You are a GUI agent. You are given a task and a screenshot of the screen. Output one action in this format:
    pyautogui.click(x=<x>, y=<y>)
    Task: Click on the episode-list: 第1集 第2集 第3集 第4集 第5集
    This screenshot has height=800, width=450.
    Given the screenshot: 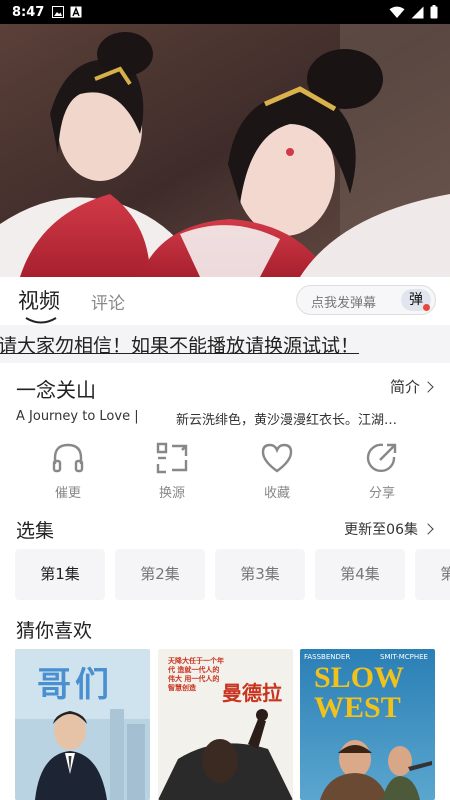 What is the action you would take?
    pyautogui.click(x=232, y=575)
    